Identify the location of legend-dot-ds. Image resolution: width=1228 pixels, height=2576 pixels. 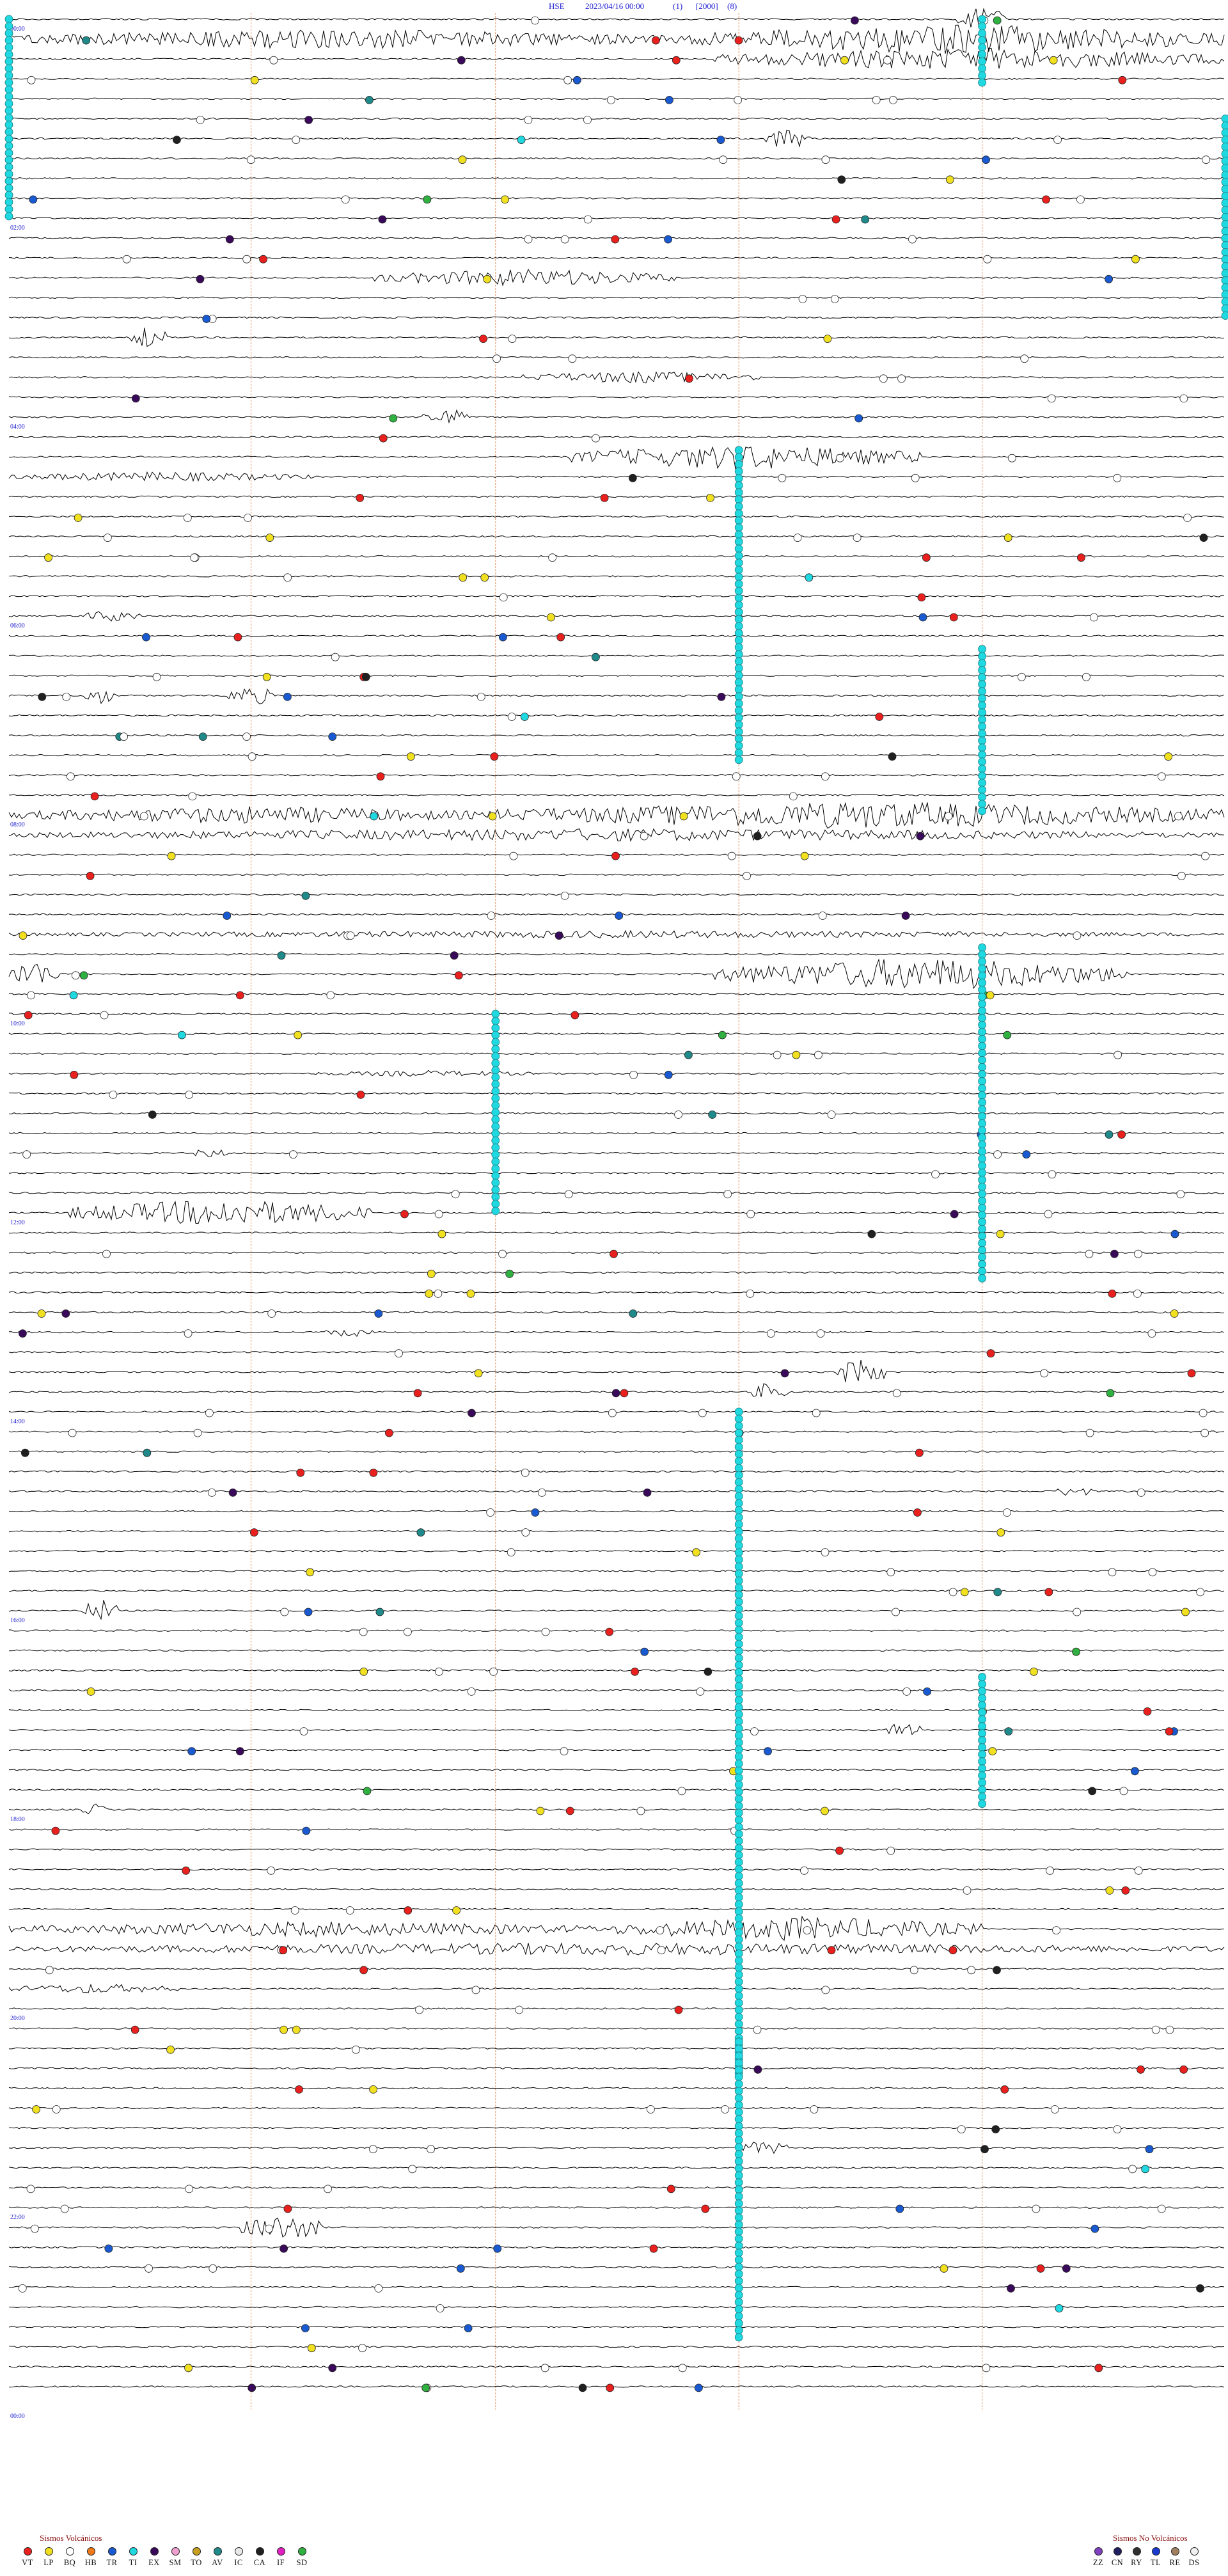
(1194, 2551).